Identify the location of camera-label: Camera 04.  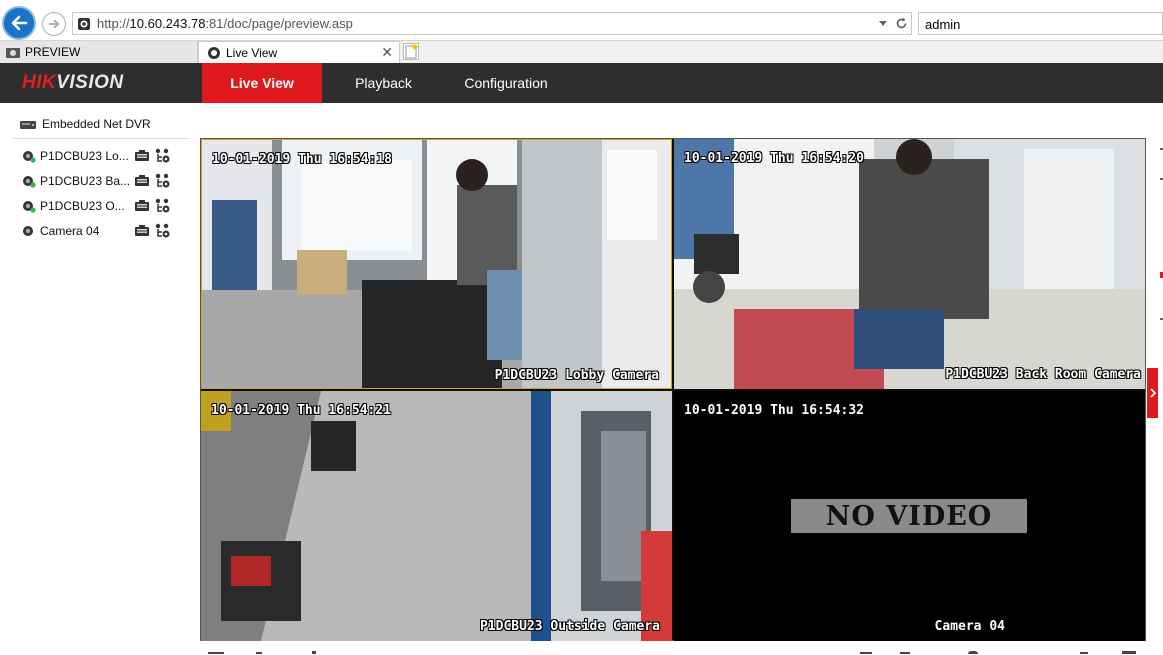
(70, 231).